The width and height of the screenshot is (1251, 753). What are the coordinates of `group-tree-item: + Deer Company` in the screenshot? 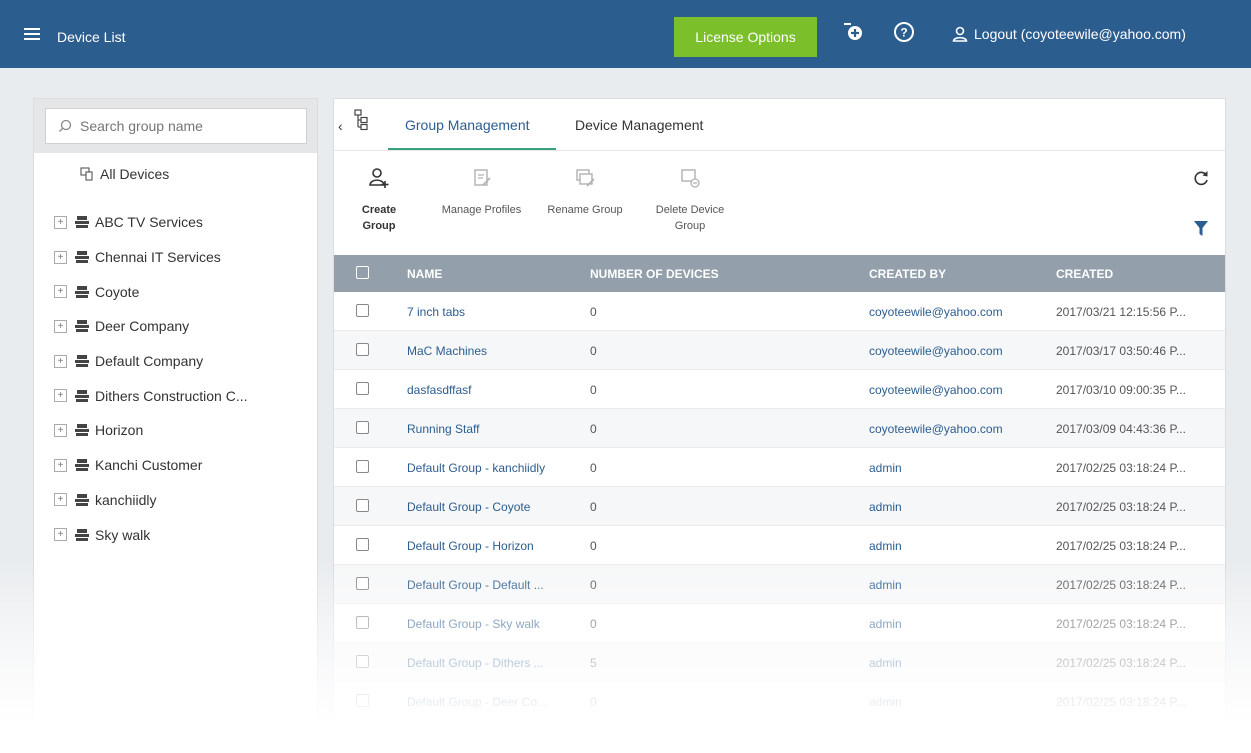 It's located at (184, 326).